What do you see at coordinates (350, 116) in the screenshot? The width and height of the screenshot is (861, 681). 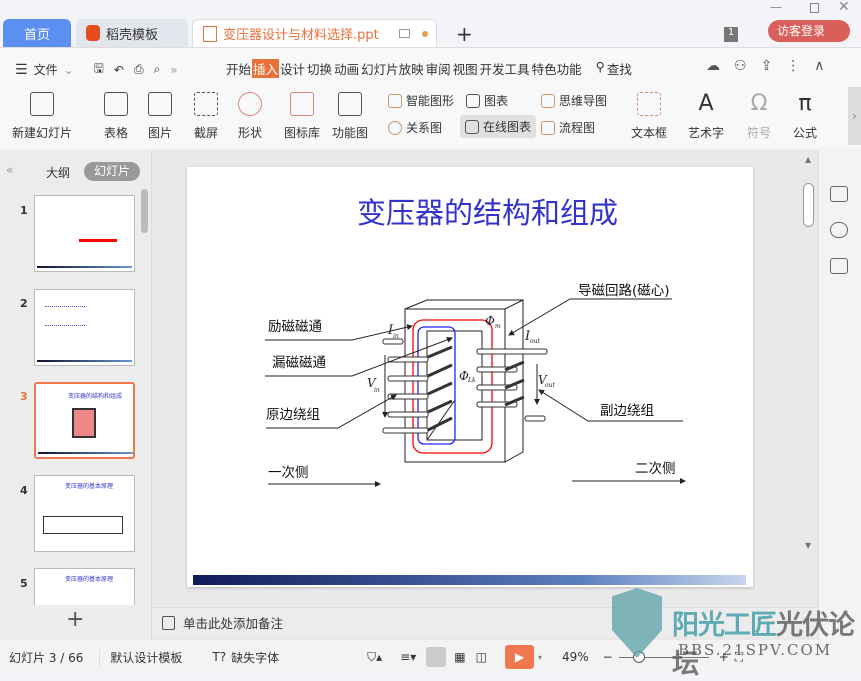 I see `function-chart-button: 功能图` at bounding box center [350, 116].